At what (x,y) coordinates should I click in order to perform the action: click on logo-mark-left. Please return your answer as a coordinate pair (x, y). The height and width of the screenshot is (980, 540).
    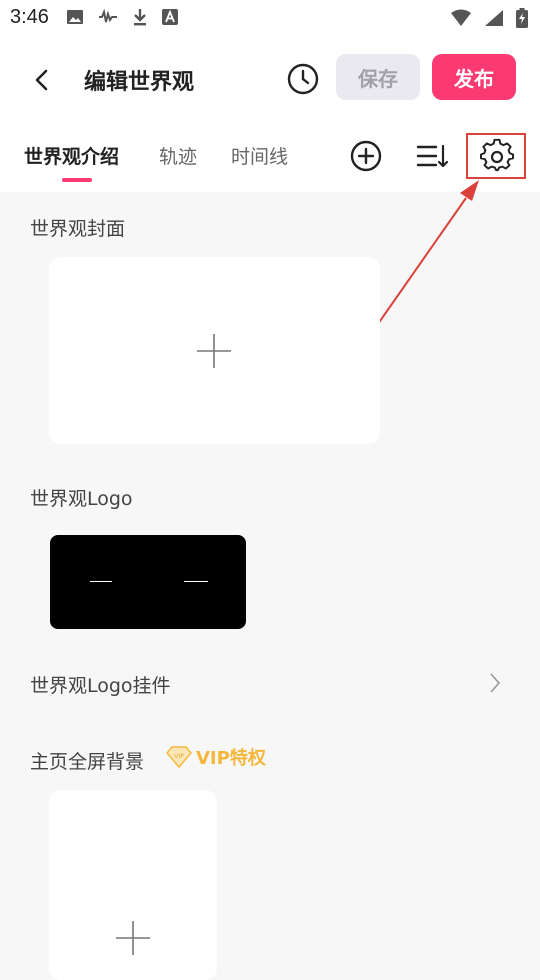
    Looking at the image, I should click on (101, 581).